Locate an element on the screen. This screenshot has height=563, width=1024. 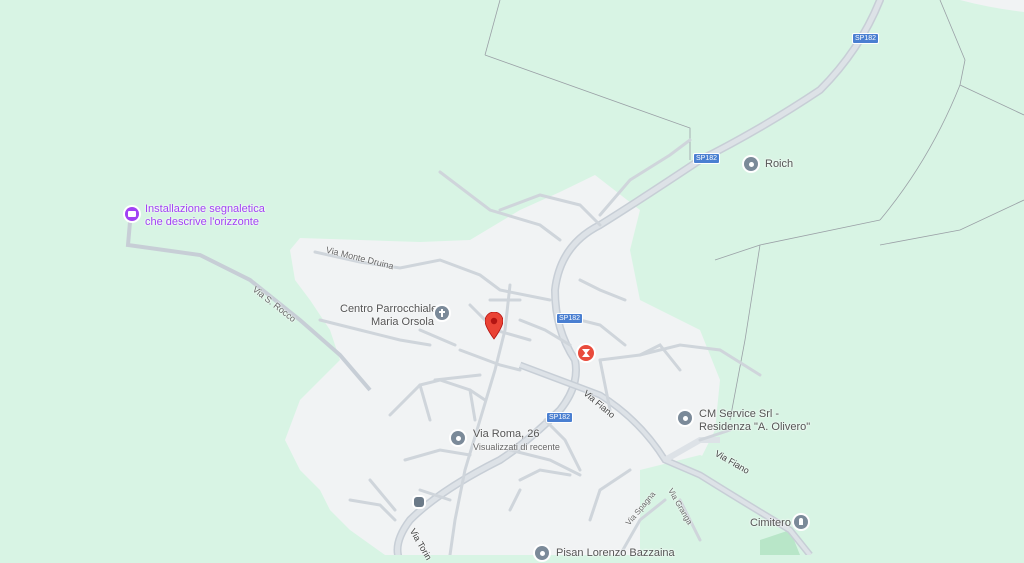
place-label-roich: Roich is located at coordinates (779, 164).